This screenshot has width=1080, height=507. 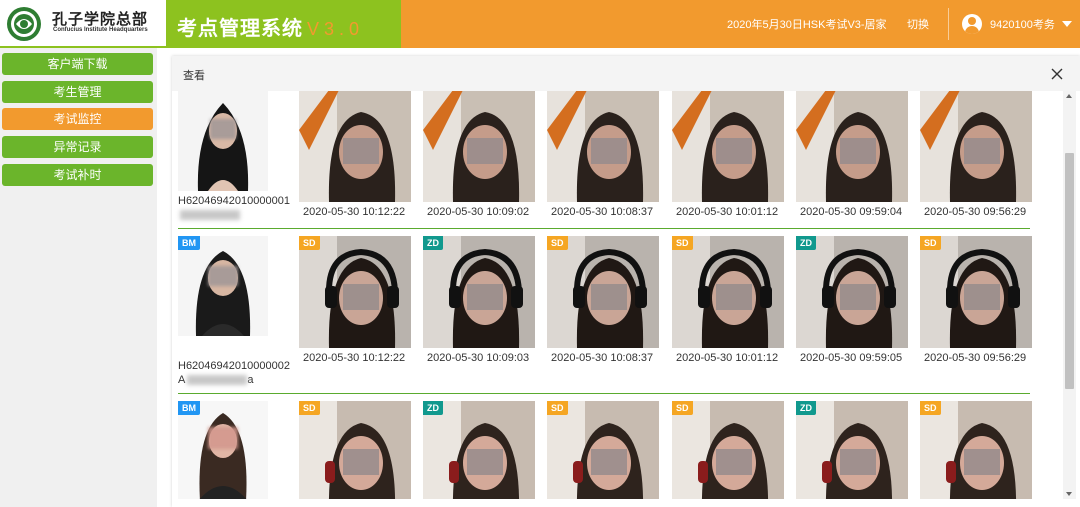 I want to click on scroll-down-arrow-icon, so click(x=1069, y=494).